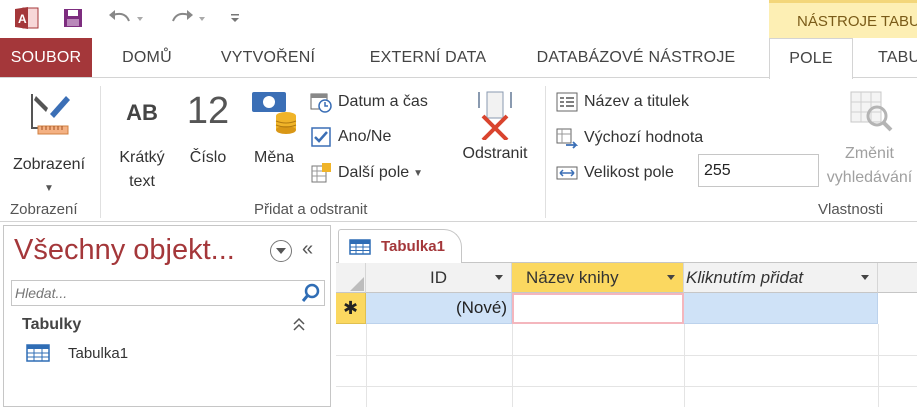 The height and width of the screenshot is (407, 917). I want to click on group-label-properties: Vlastnosti, so click(851, 209).